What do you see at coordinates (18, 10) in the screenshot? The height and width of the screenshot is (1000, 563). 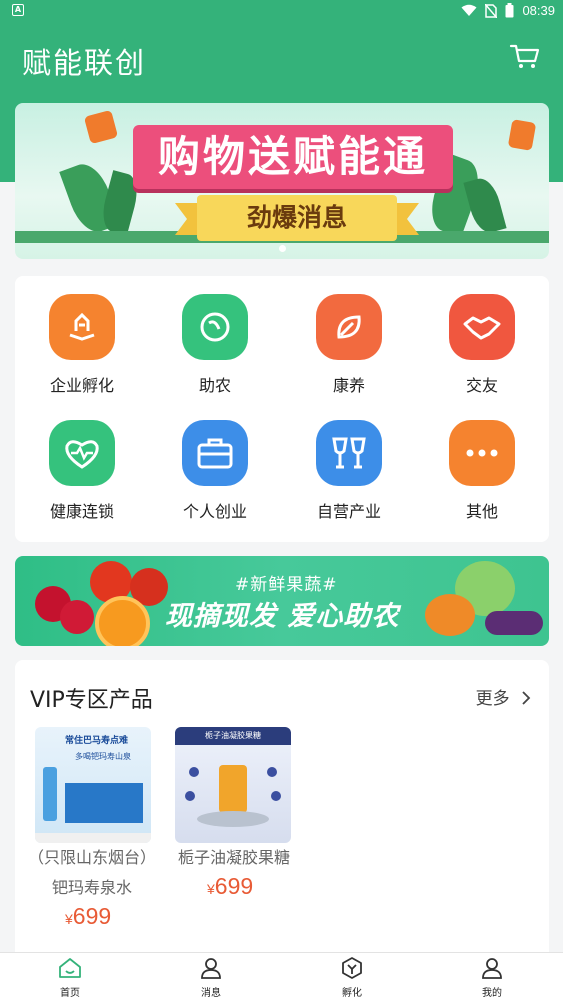 I see `notification-badge: A` at bounding box center [18, 10].